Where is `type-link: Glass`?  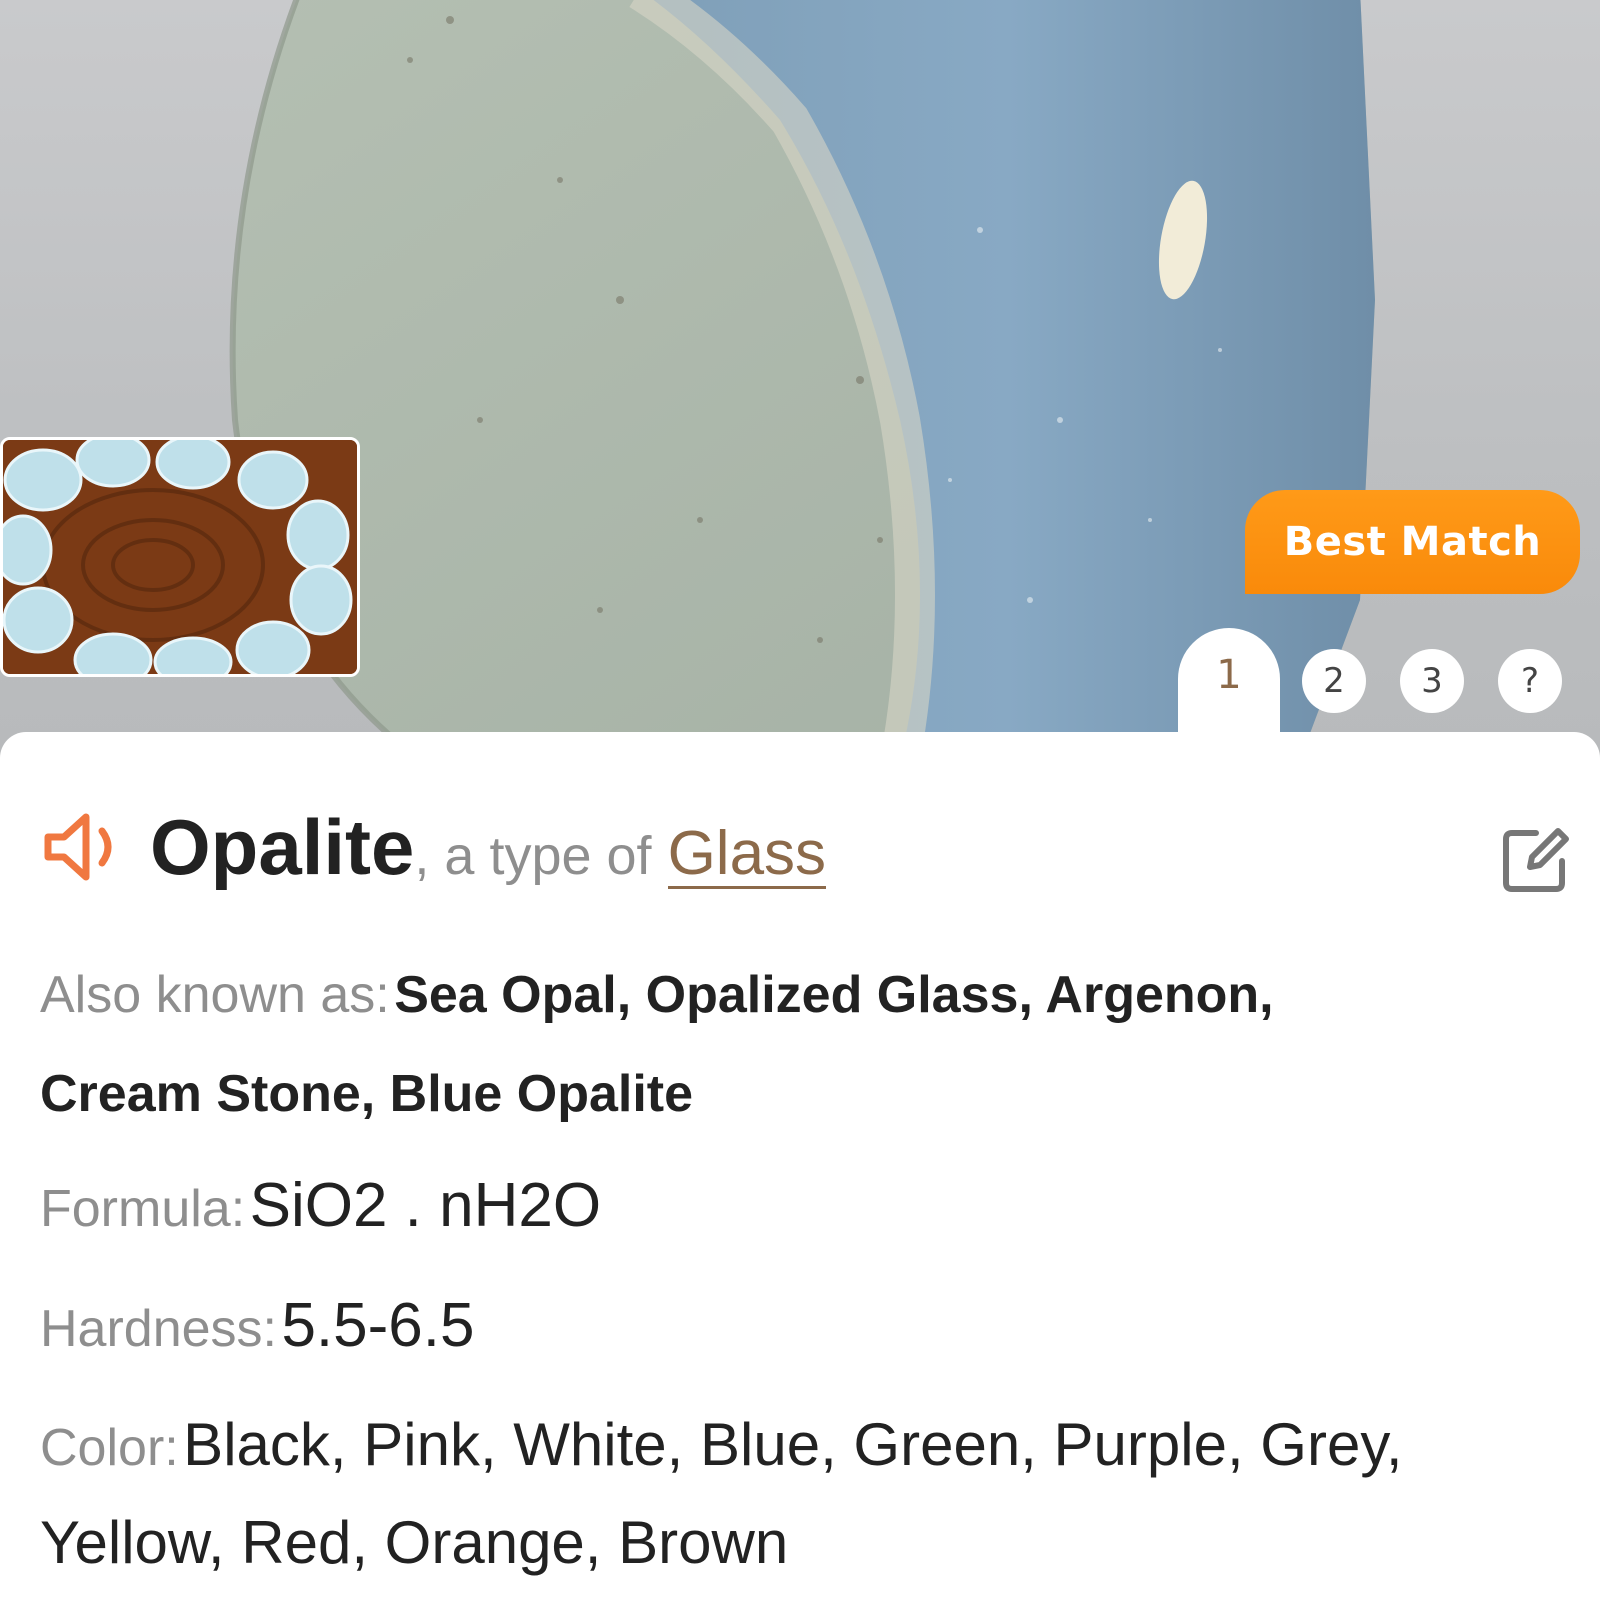
type-link: Glass is located at coordinates (747, 855).